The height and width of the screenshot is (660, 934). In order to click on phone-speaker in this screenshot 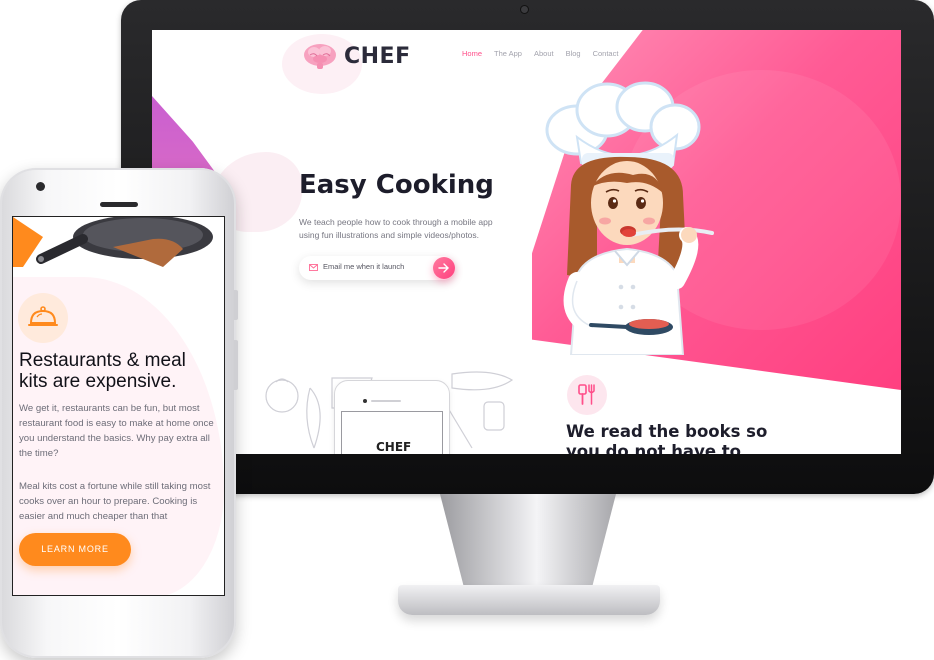, I will do `click(119, 204)`.